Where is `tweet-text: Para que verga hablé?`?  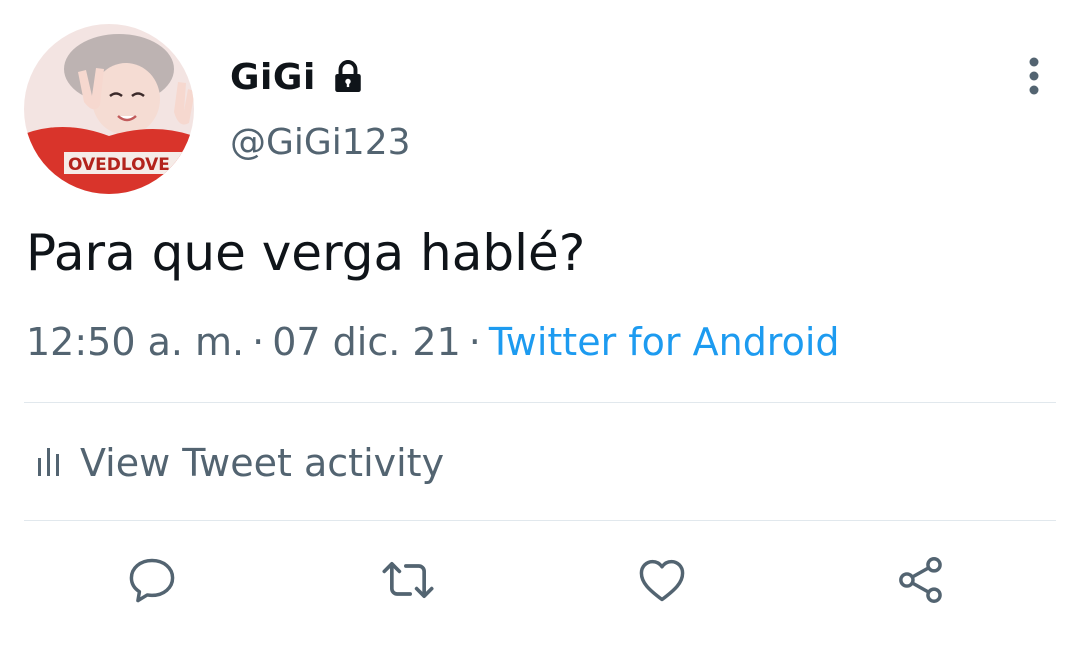
tweet-text: Para que verga hablé? is located at coordinates (306, 253).